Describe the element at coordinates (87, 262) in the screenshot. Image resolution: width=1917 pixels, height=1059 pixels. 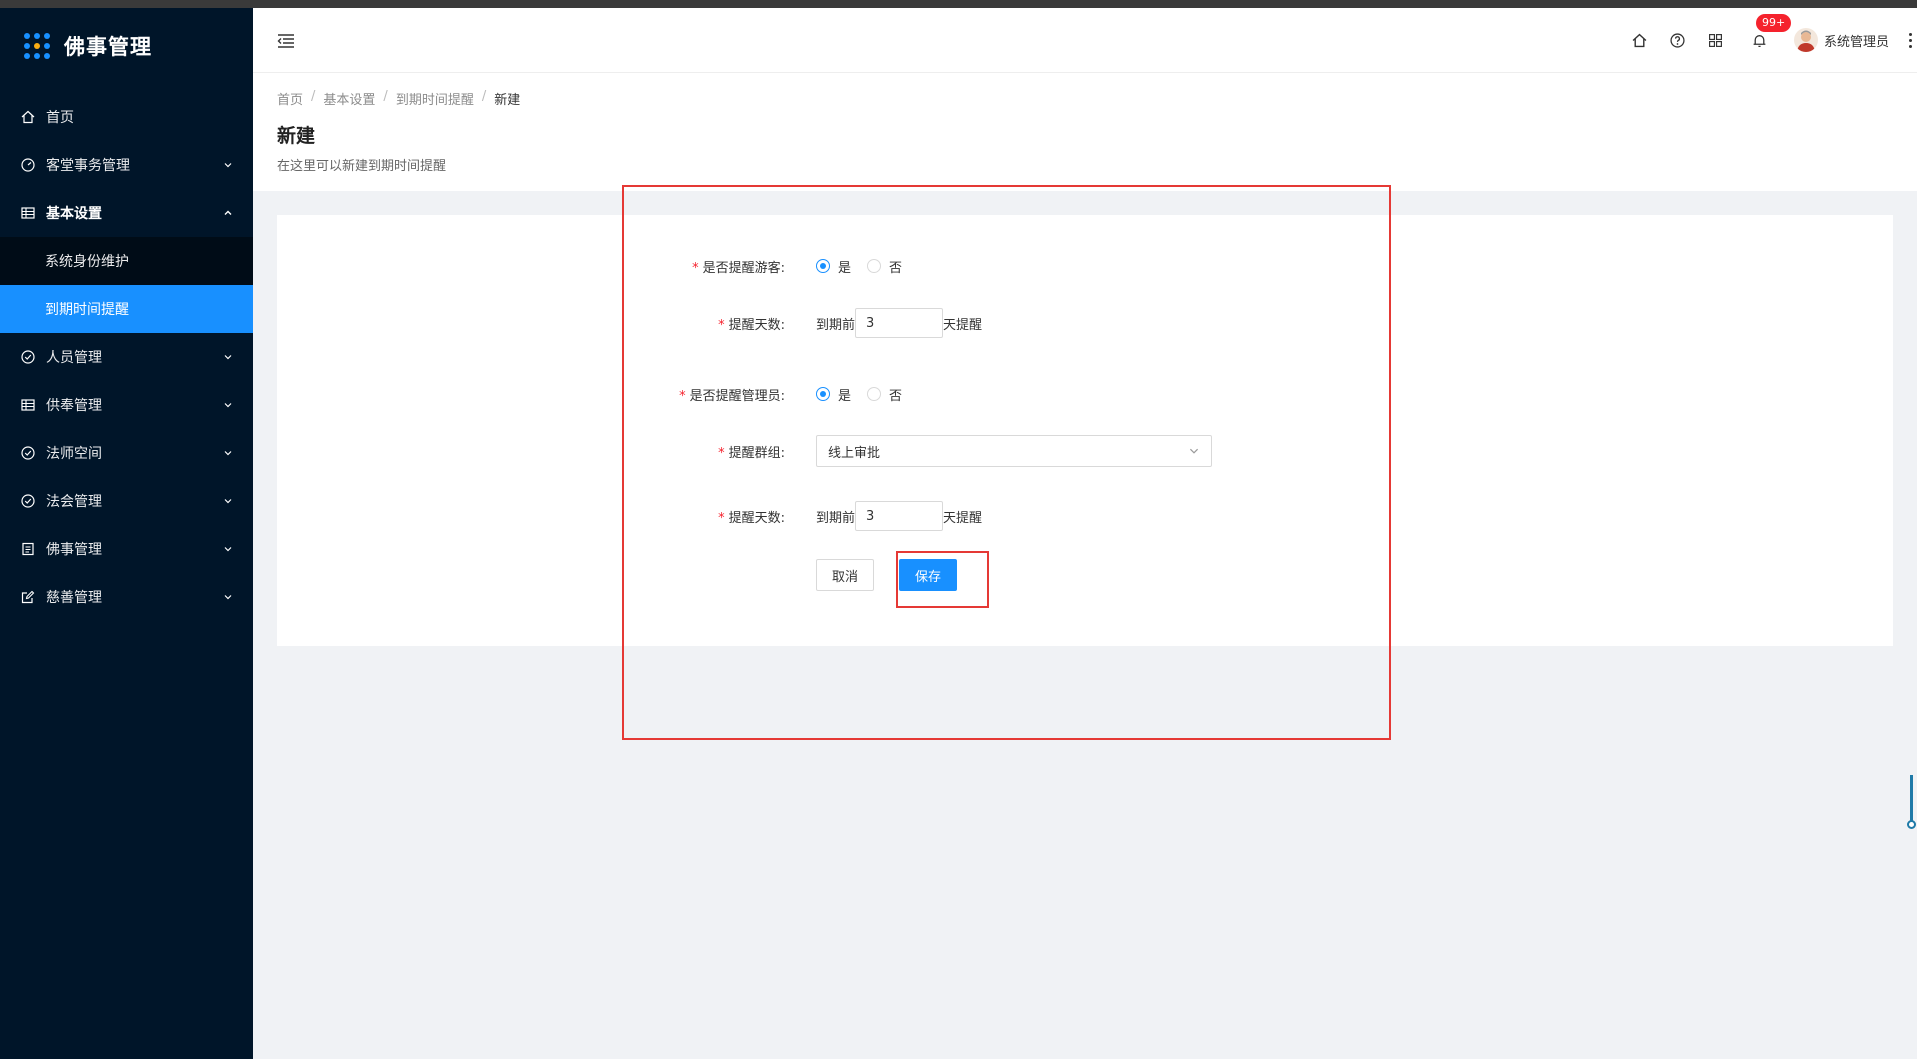
I see `sidebar-item-label: 系统身份维护` at that location.